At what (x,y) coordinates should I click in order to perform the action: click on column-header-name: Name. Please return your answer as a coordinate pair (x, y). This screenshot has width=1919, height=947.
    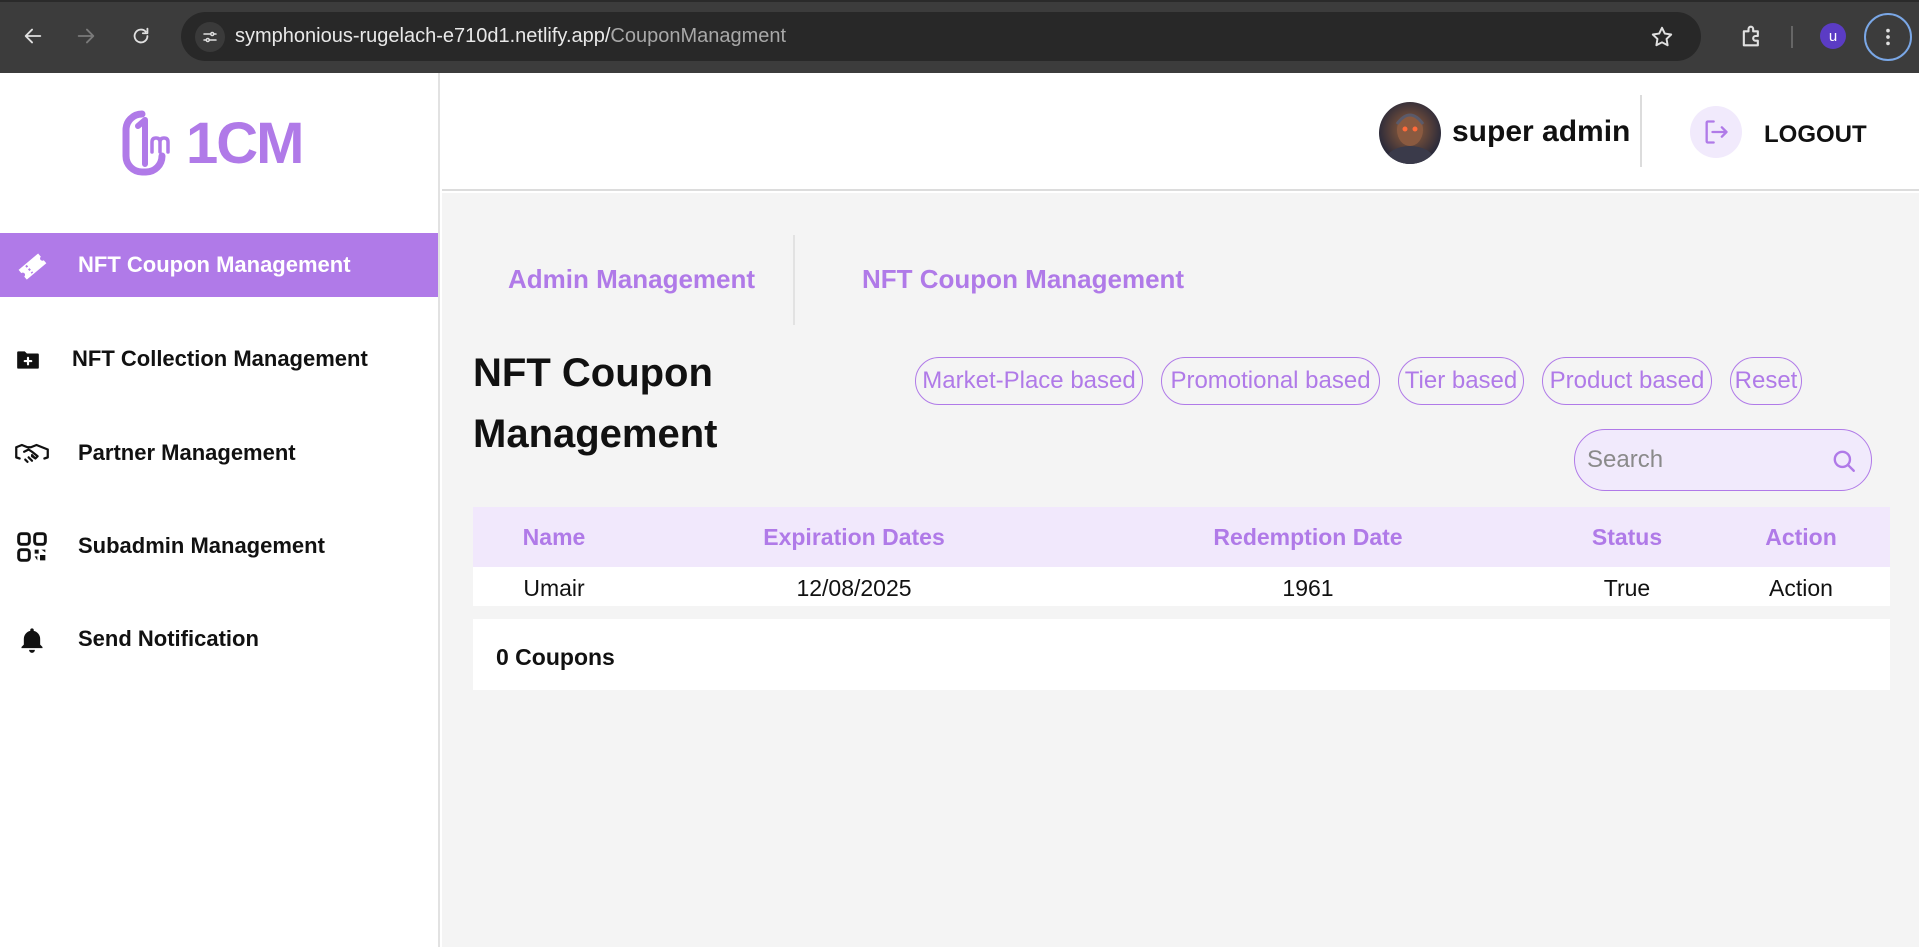
    Looking at the image, I should click on (554, 537).